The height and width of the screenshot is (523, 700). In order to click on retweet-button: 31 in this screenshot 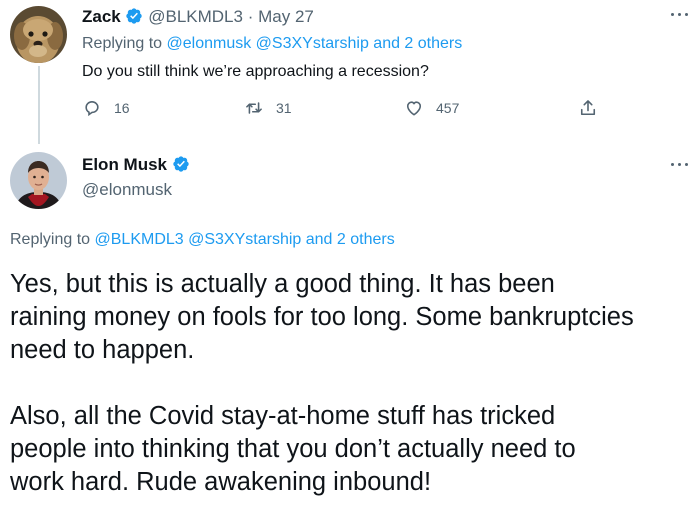, I will do `click(268, 108)`.